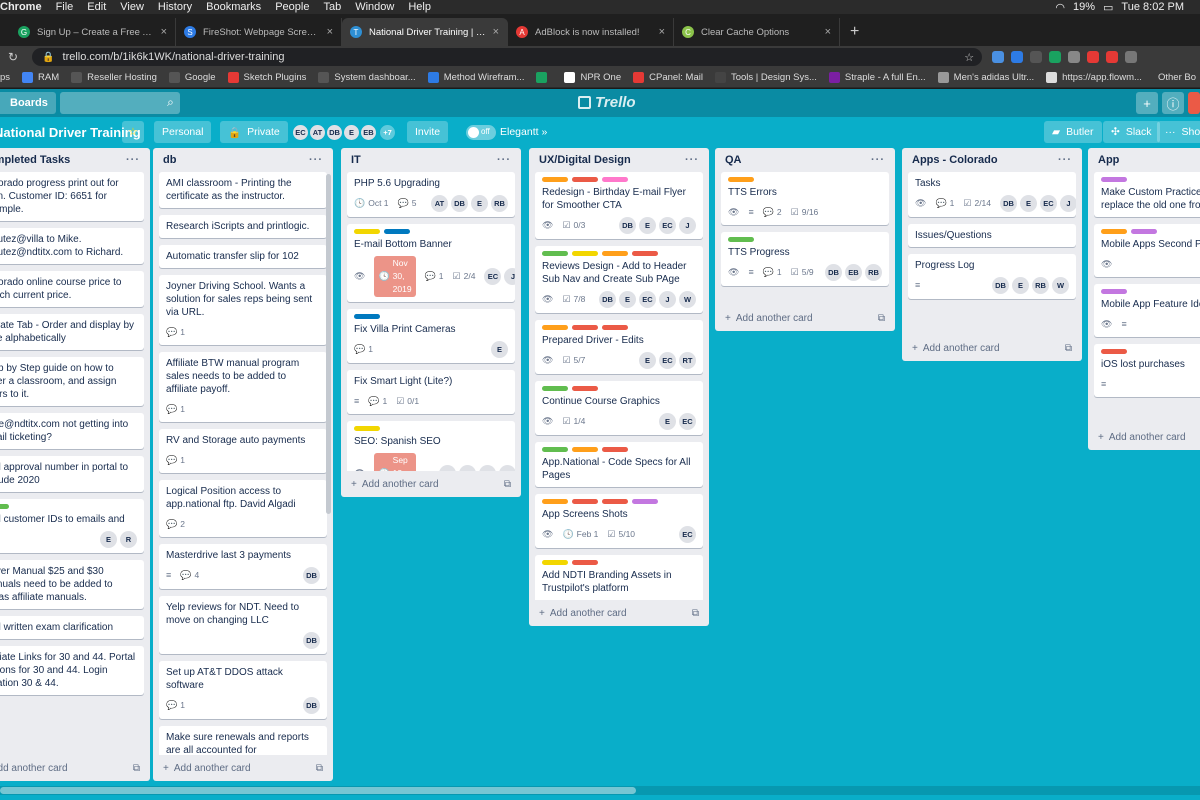 The width and height of the screenshot is (1200, 800). I want to click on list-header: UX/Digital Design ···, so click(619, 160).